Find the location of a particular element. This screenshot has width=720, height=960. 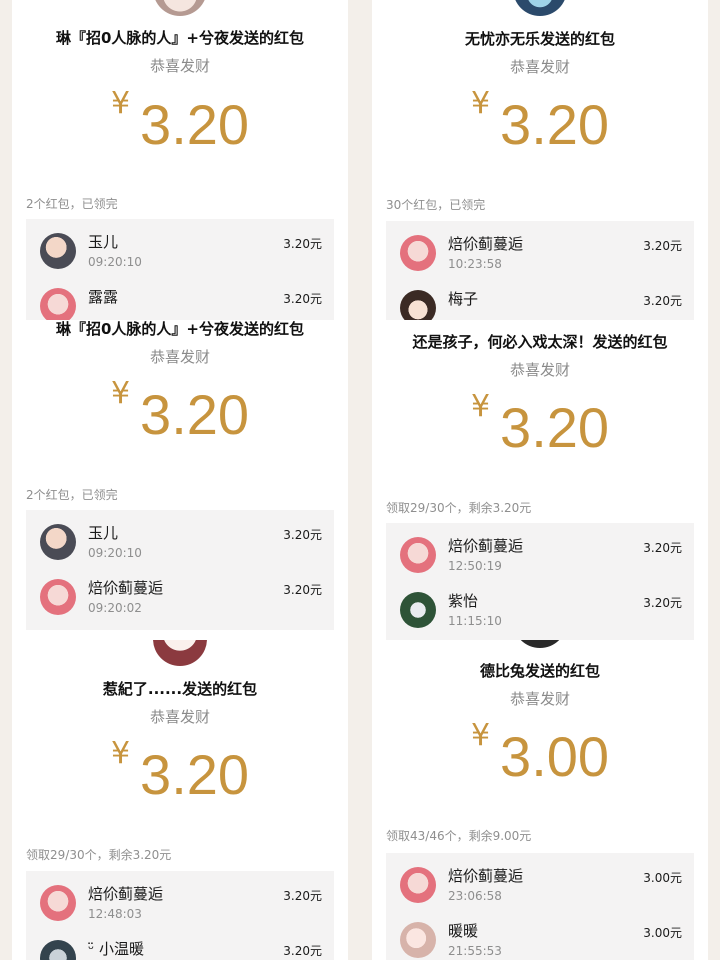

list-item: 暖暖 21:55:53 3.00元 is located at coordinates (540, 934).